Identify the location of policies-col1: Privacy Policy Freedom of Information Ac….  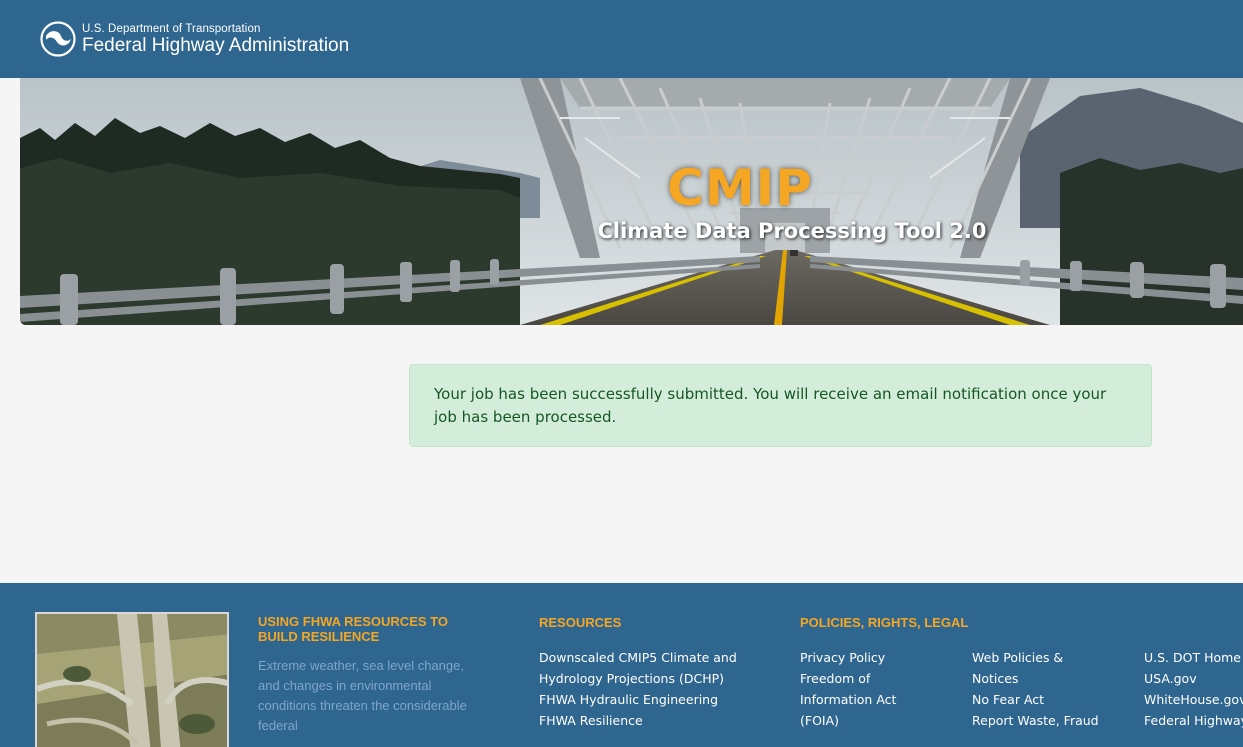
(848, 689).